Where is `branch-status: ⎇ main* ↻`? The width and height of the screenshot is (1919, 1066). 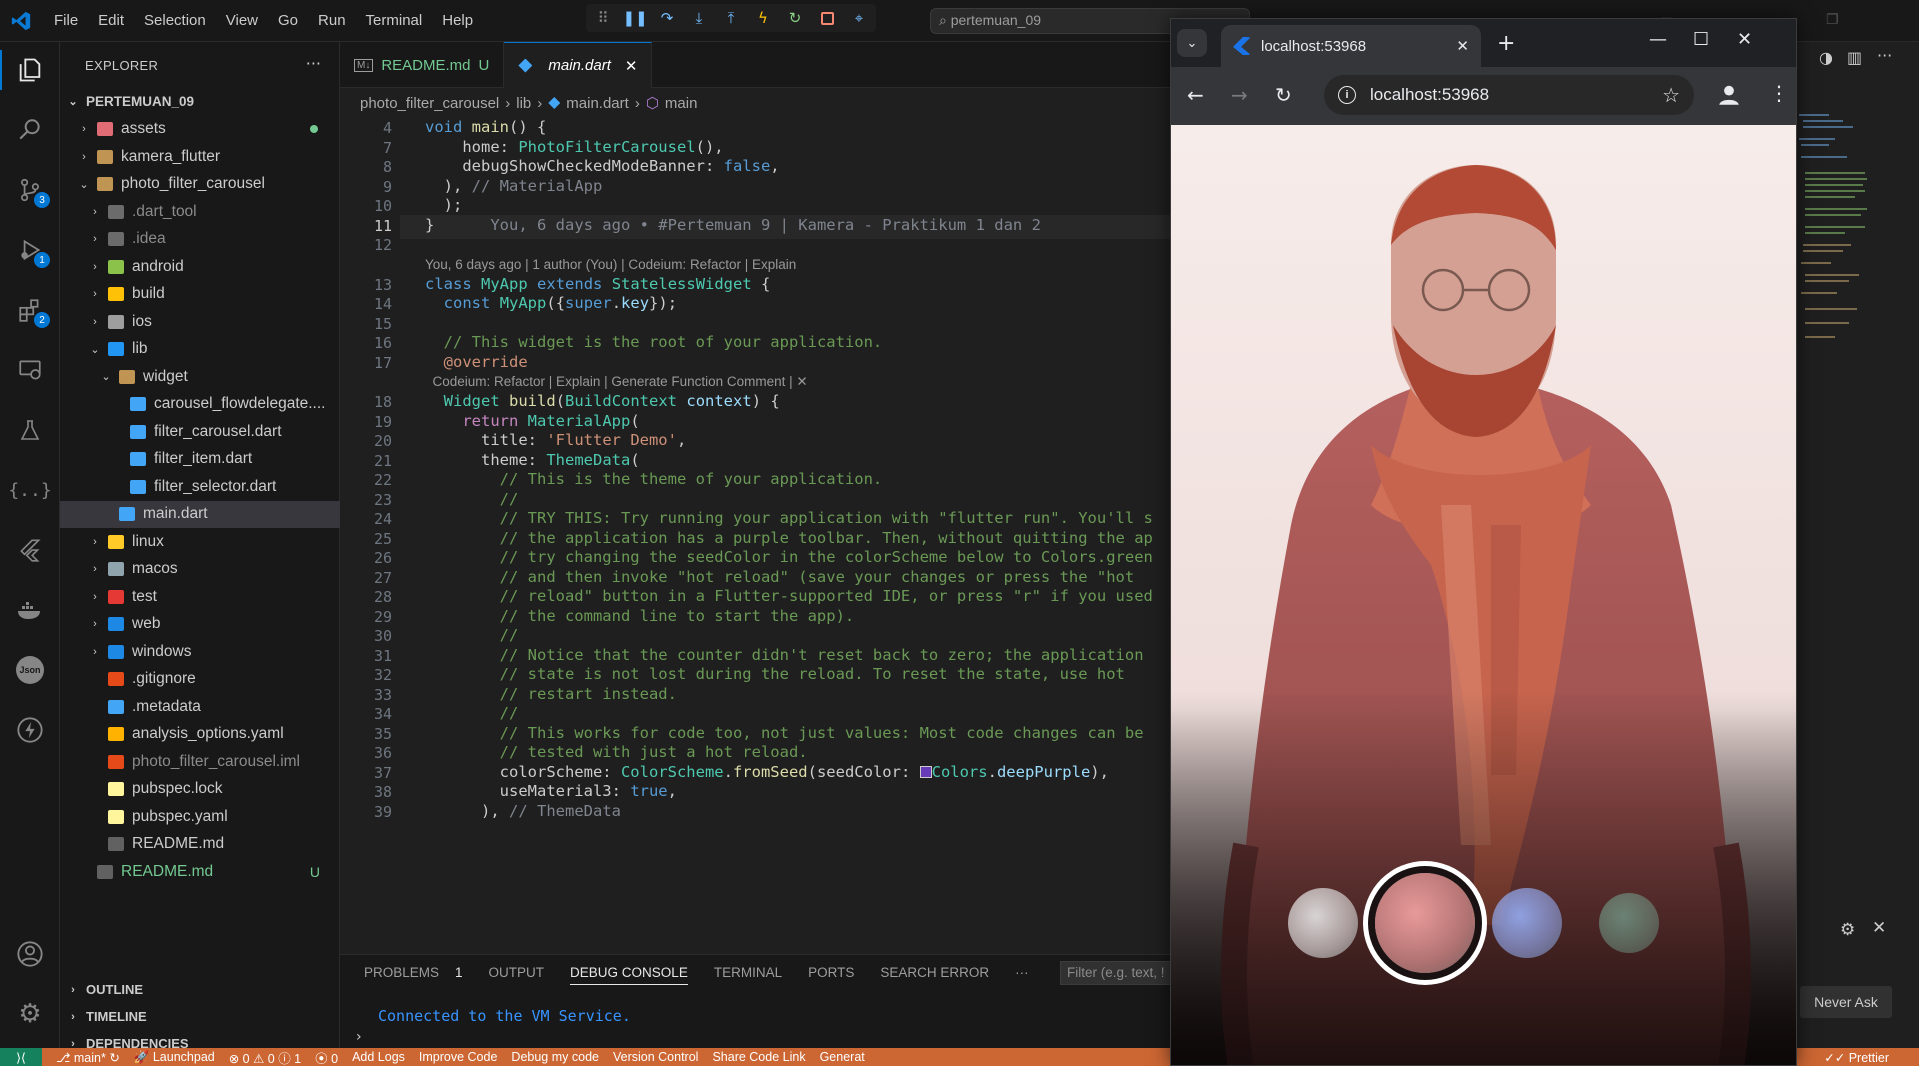 branch-status: ⎇ main* ↻ is located at coordinates (88, 1057).